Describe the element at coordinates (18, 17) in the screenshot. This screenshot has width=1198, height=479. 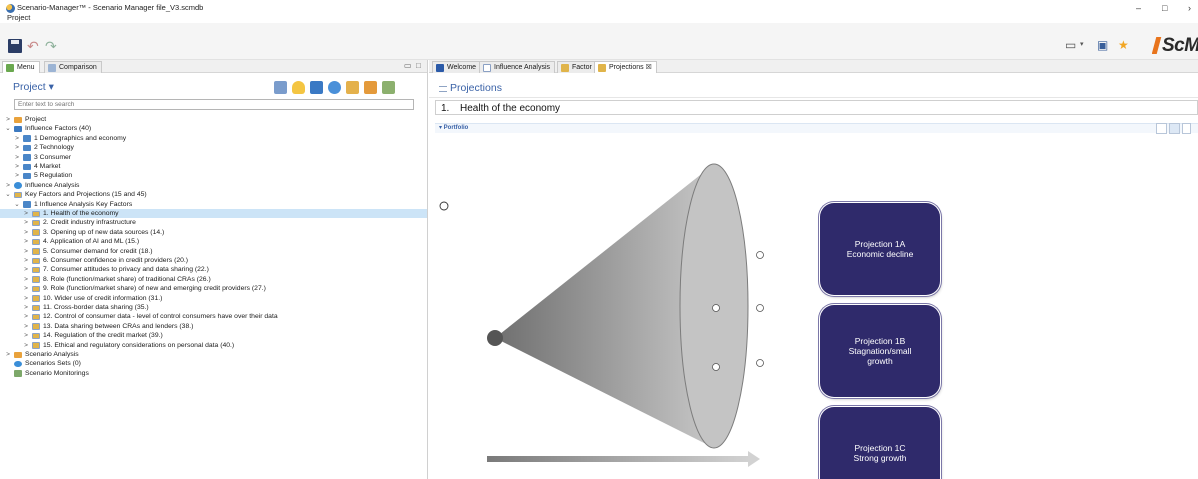
I see `menu-project: Project` at that location.